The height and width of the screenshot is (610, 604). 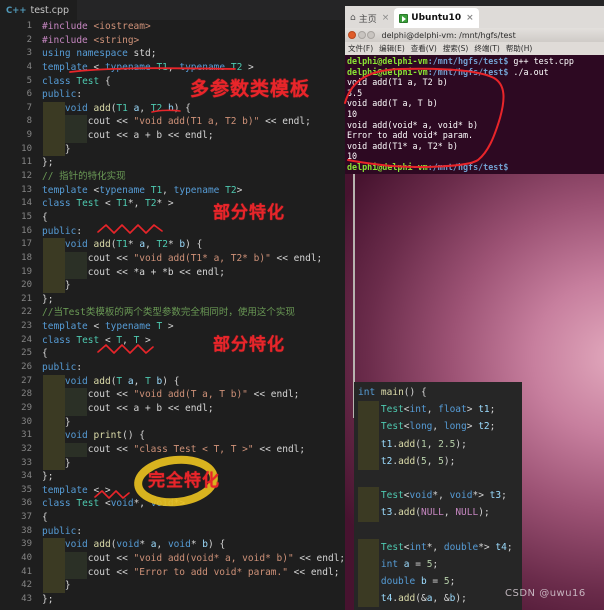 What do you see at coordinates (26, 189) in the screenshot?
I see `line-number: 13` at bounding box center [26, 189].